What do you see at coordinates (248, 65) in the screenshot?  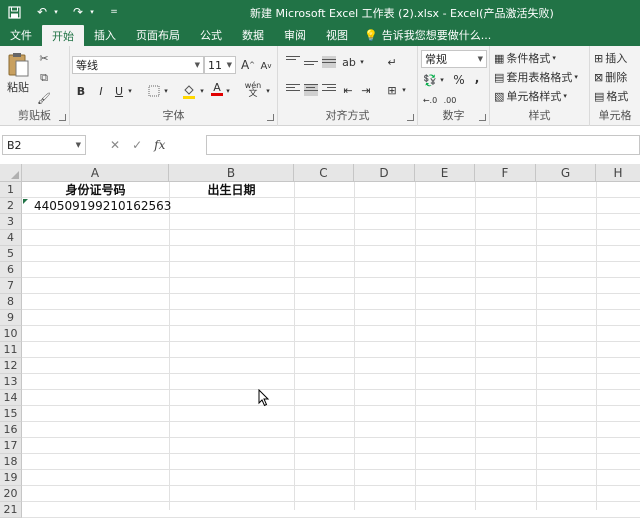 I see `grow-font-button: A ^` at bounding box center [248, 65].